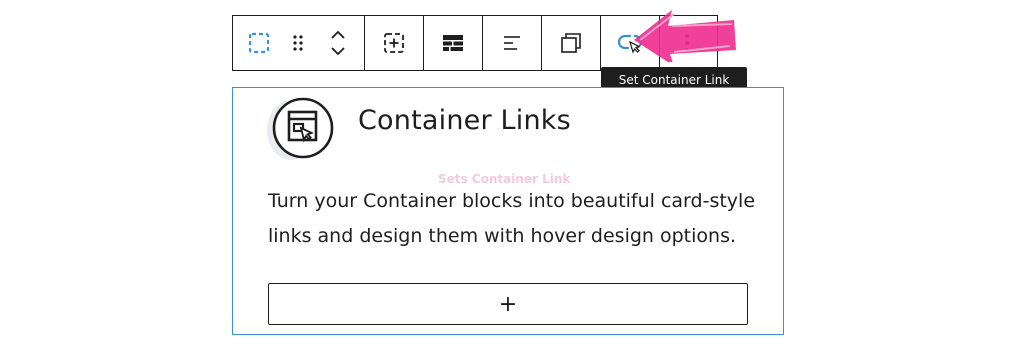  I want to click on layout-grid-icon, so click(453, 43).